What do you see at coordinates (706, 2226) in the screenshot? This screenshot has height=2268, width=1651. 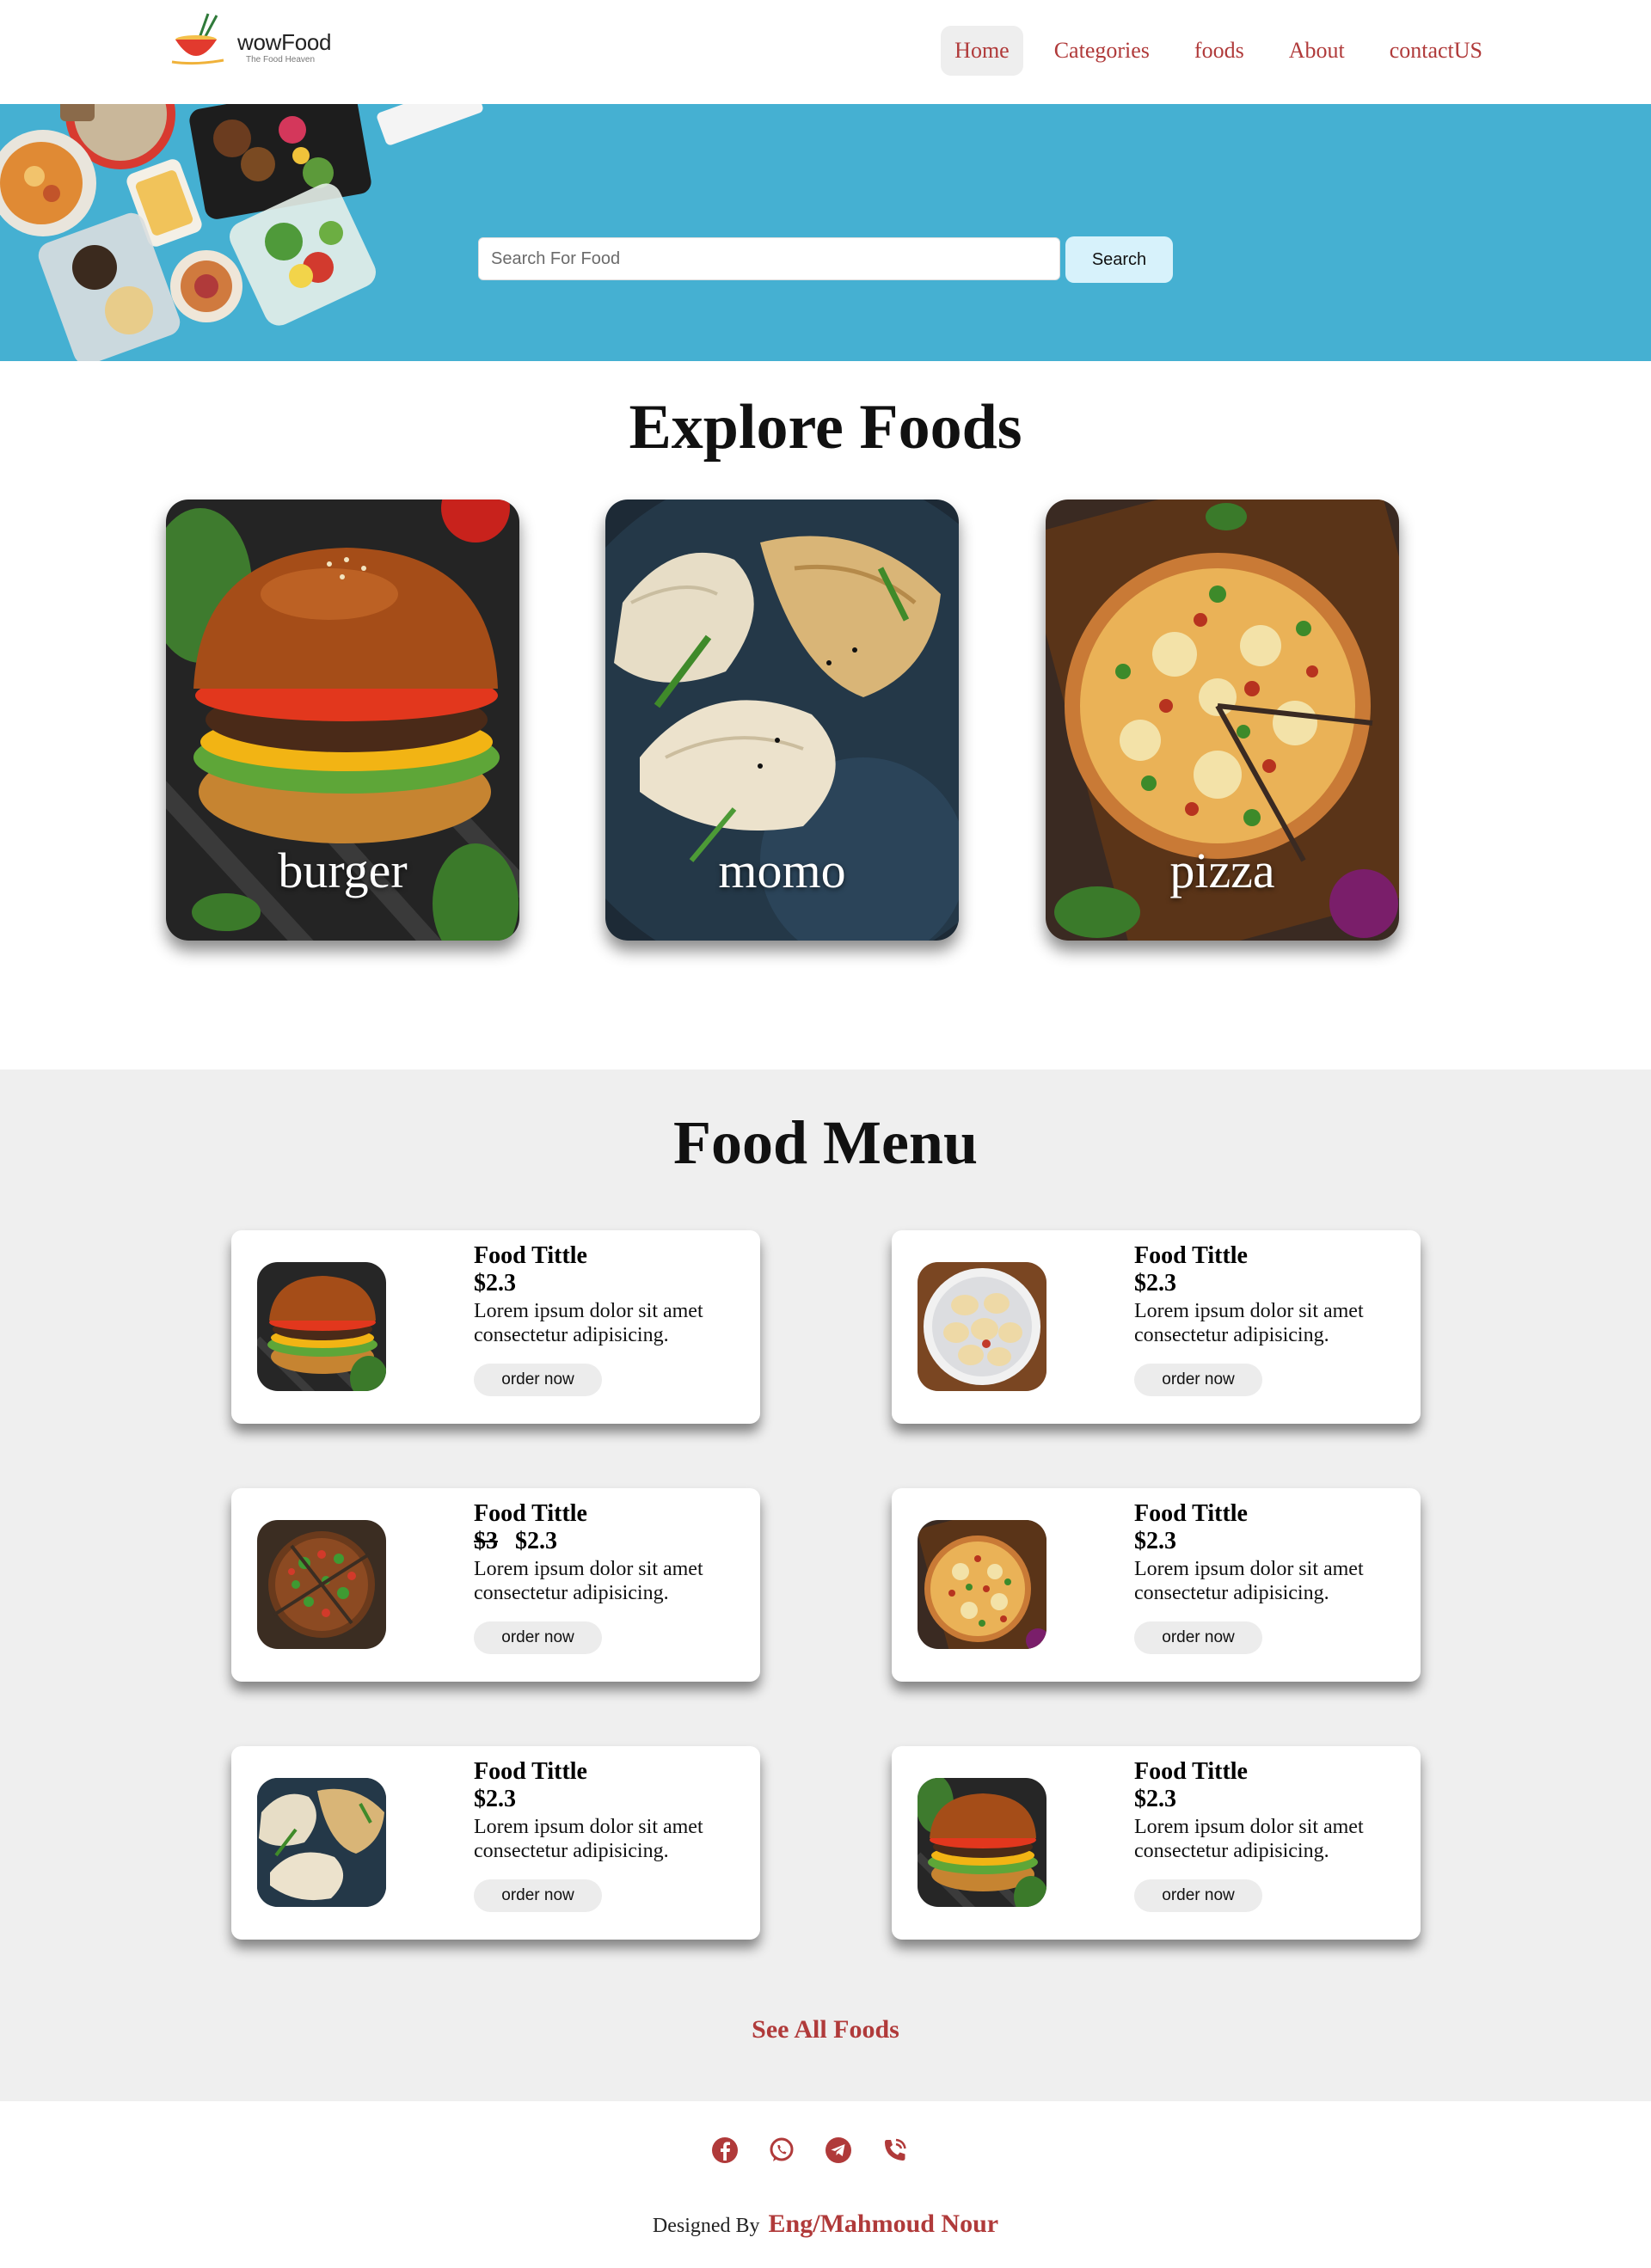 I see `designed-by-label: Designed By` at bounding box center [706, 2226].